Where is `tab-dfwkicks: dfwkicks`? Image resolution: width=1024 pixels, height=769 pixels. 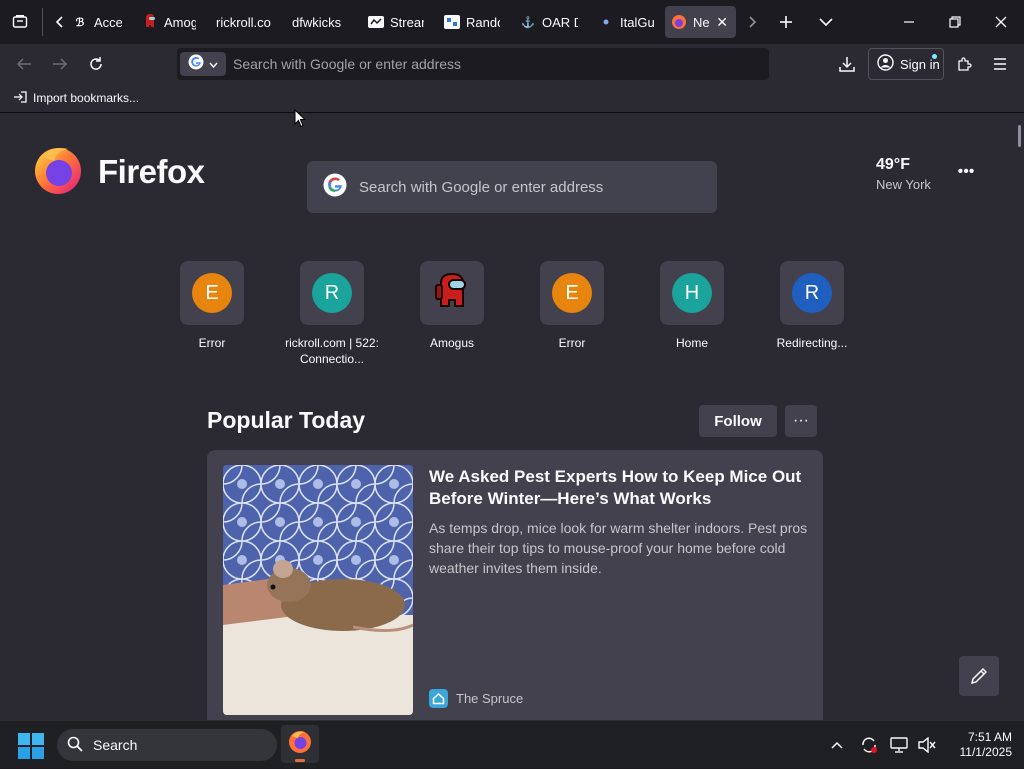
tab-dfwkicks: dfwkicks is located at coordinates (316, 22).